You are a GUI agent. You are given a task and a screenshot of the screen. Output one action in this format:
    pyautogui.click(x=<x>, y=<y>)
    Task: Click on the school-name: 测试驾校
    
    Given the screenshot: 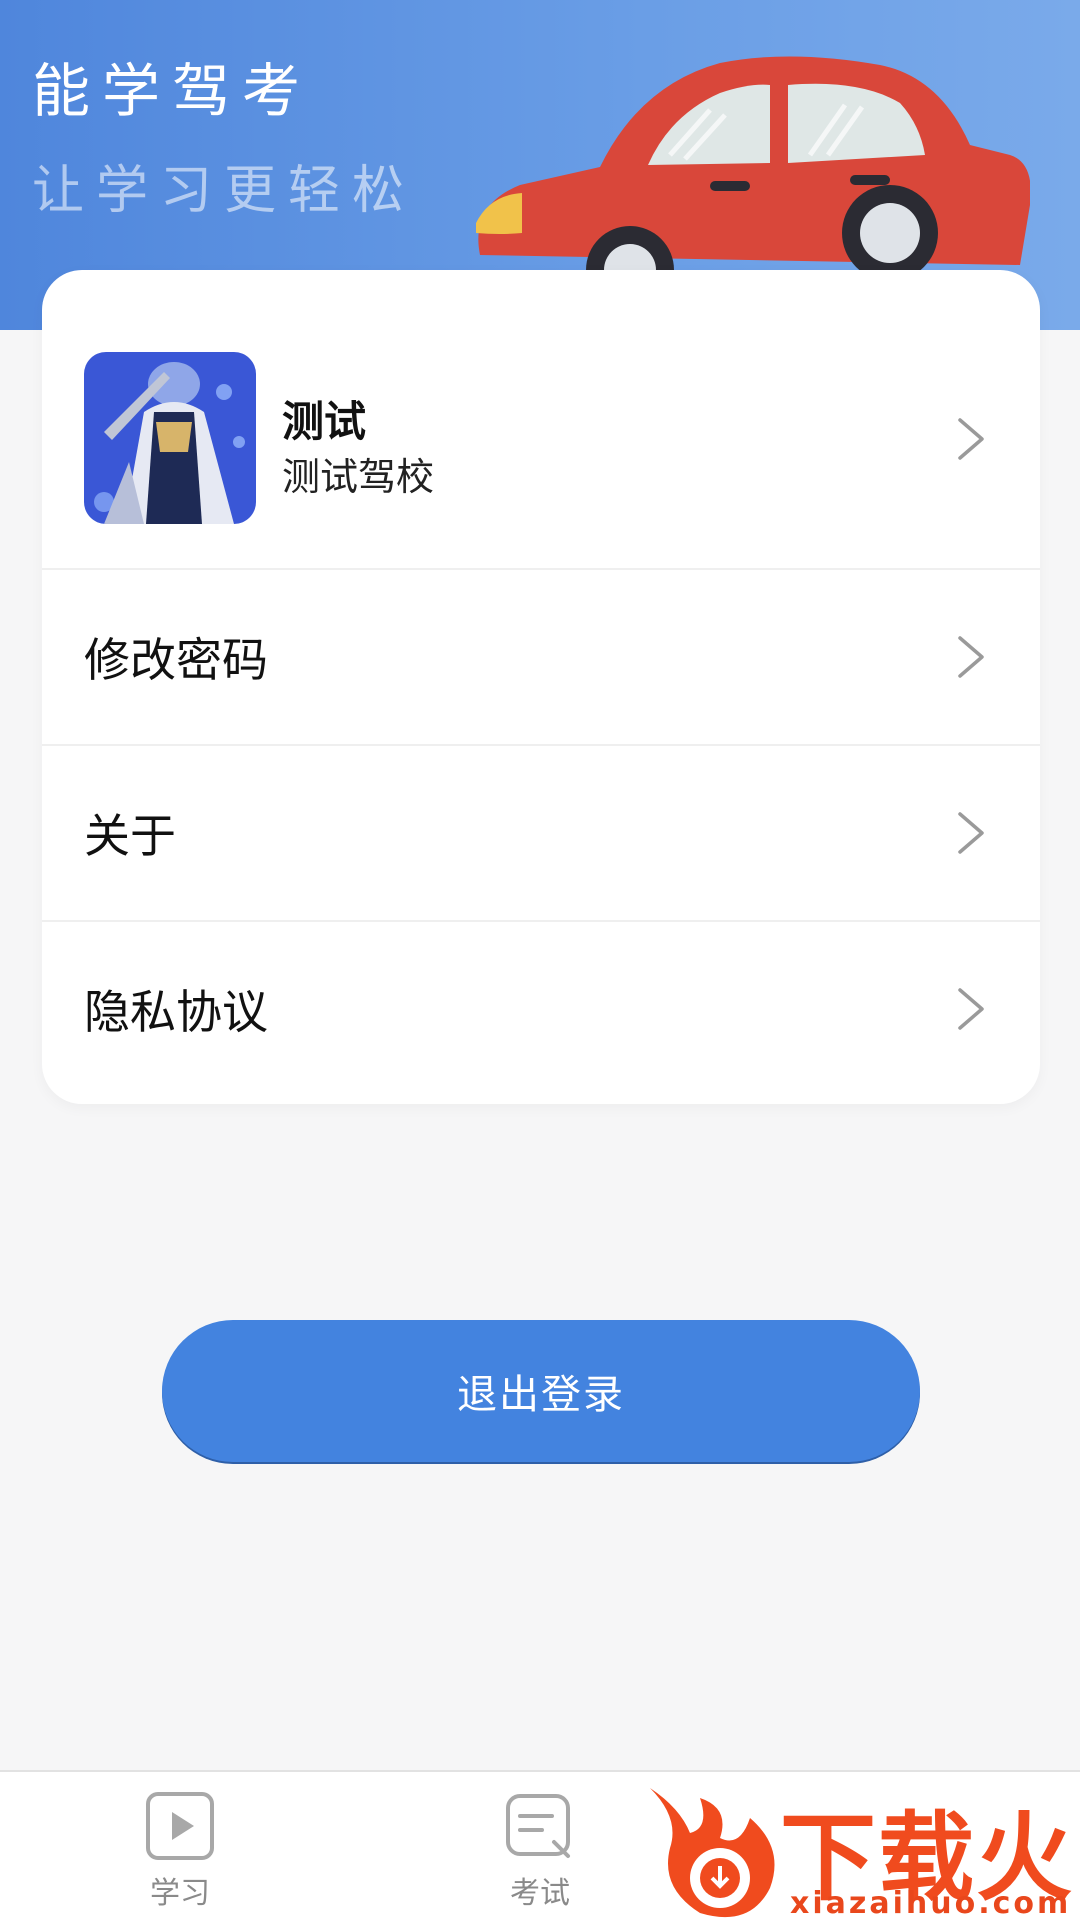 What is the action you would take?
    pyautogui.click(x=358, y=477)
    